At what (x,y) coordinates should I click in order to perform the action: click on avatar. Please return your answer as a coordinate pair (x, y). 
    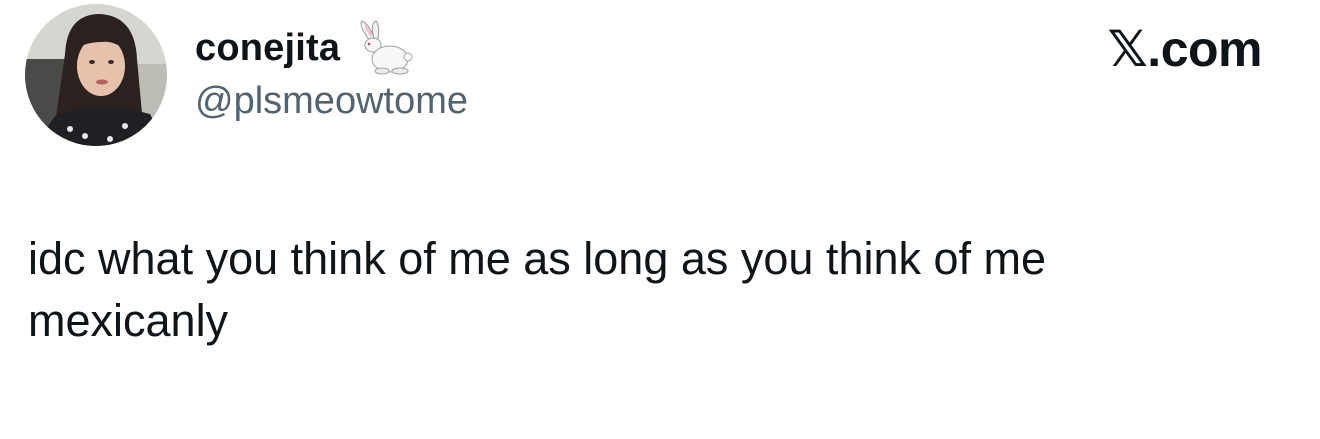
    Looking at the image, I should click on (96, 75).